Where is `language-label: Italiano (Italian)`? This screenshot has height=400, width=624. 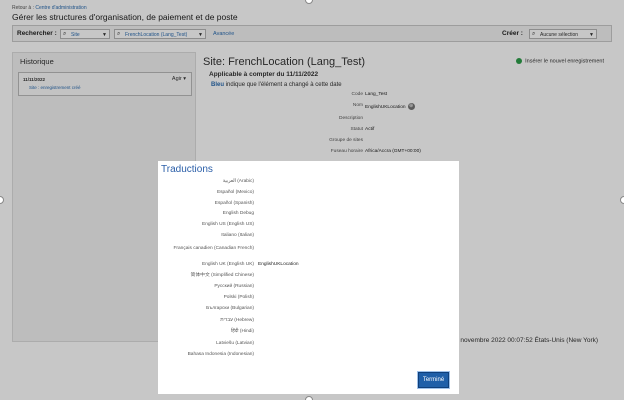
language-label: Italiano (Italian) is located at coordinates (237, 235).